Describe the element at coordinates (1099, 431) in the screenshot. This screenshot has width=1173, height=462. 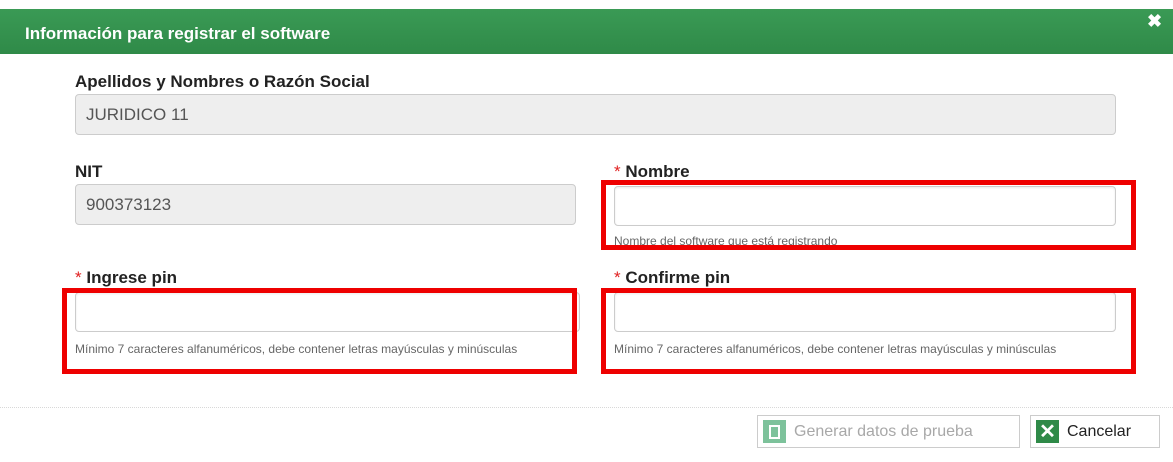
I see `cancel-label: Cancelar` at that location.